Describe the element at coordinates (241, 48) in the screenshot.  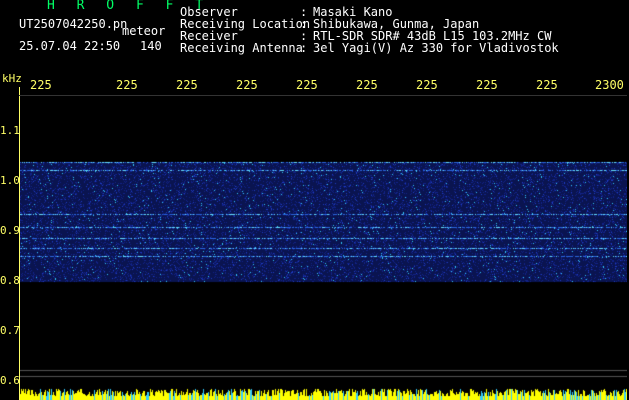
I see `info-label-antenna: Receiving Antenna` at that location.